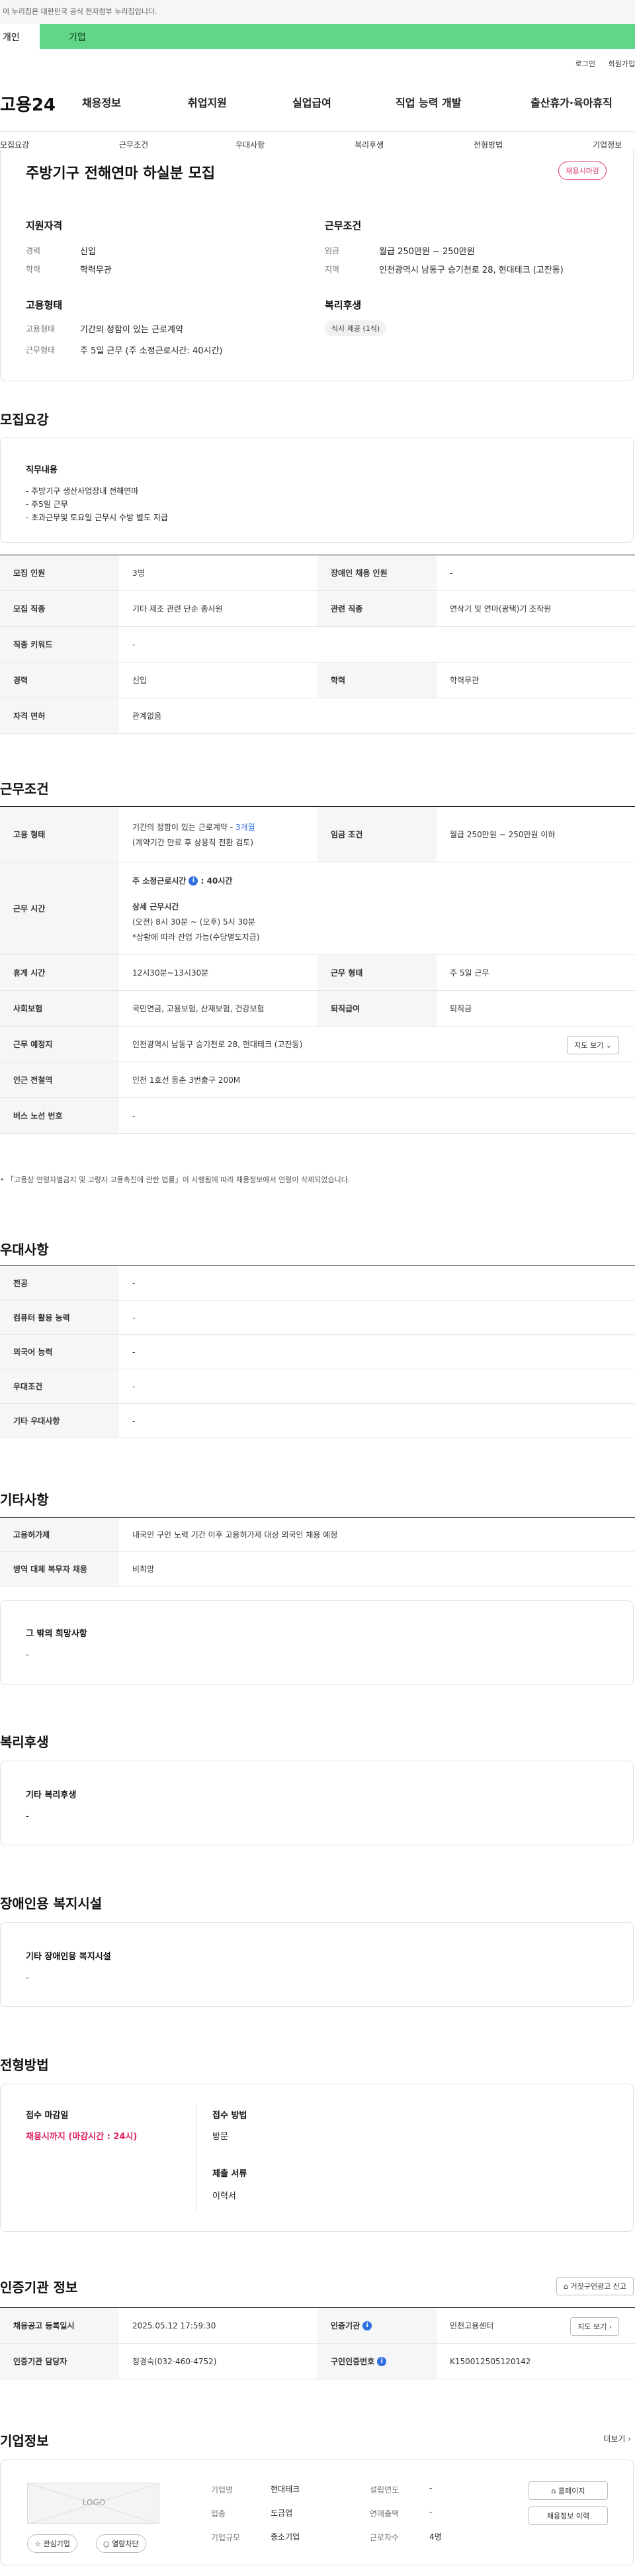 This screenshot has width=635, height=2576. I want to click on table-header: 자격 면허, so click(59, 715).